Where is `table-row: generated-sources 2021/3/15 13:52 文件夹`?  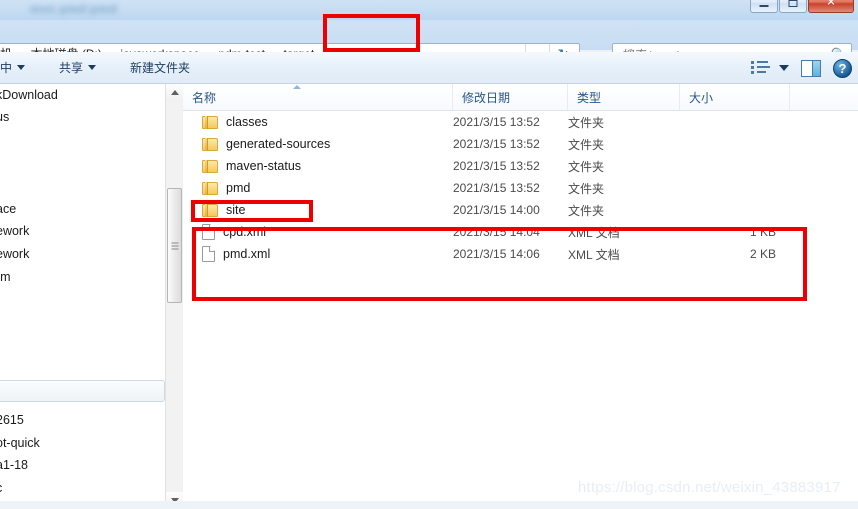 table-row: generated-sources 2021/3/15 13:52 文件夹 is located at coordinates (520, 144).